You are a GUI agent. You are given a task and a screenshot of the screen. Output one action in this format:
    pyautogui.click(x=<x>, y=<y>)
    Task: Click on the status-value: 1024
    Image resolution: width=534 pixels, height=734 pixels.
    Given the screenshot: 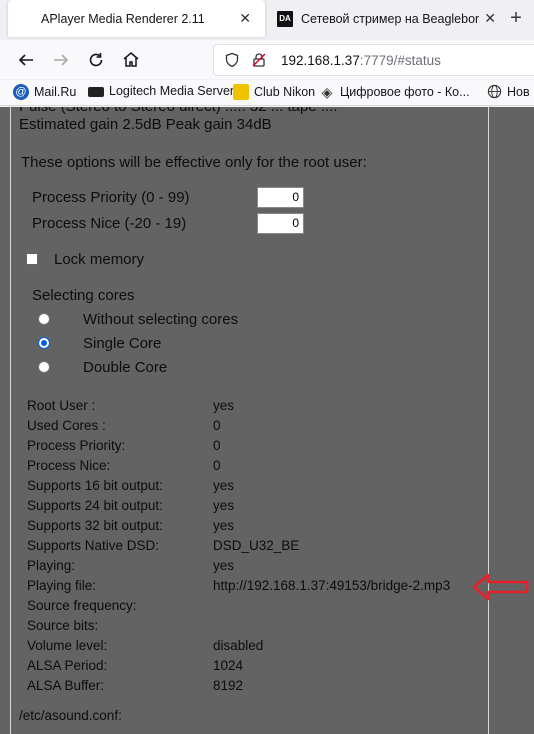 What is the action you would take?
    pyautogui.click(x=228, y=665)
    